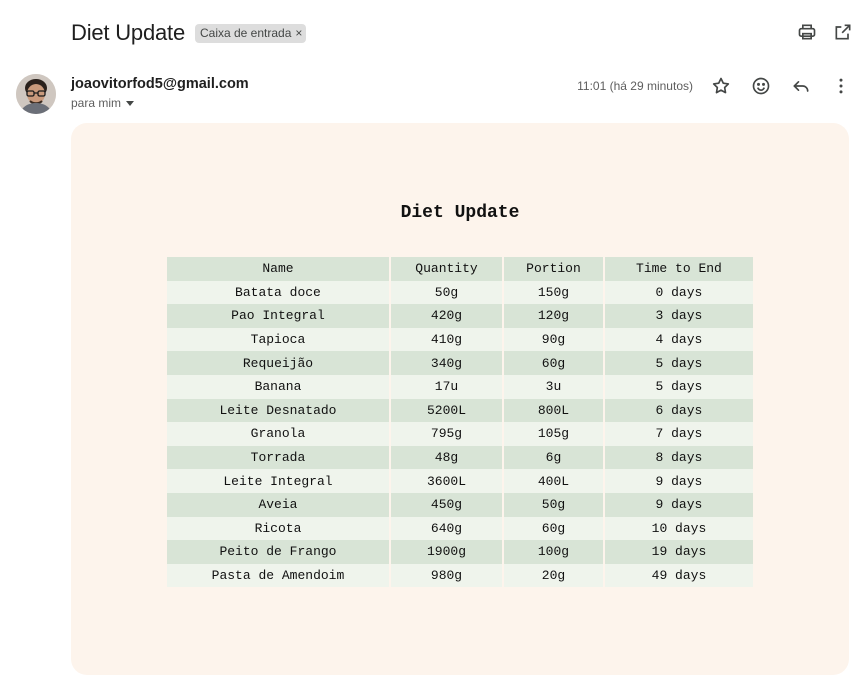  Describe the element at coordinates (825, 32) in the screenshot. I see `thread-actions` at that location.